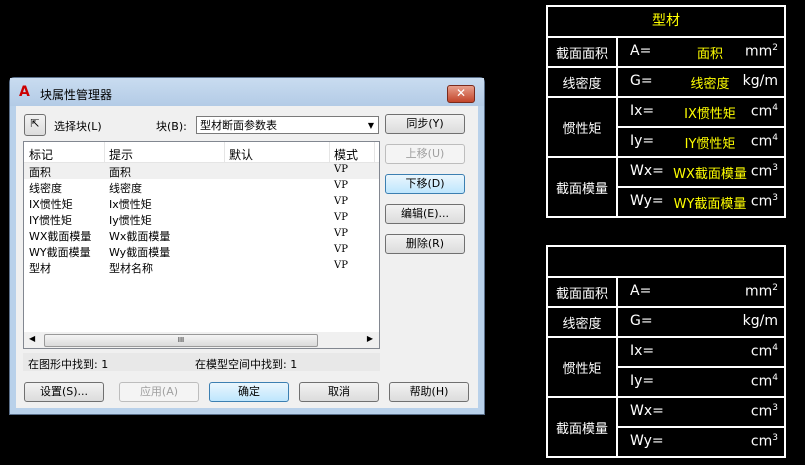  I want to click on table-title-empty, so click(666, 262).